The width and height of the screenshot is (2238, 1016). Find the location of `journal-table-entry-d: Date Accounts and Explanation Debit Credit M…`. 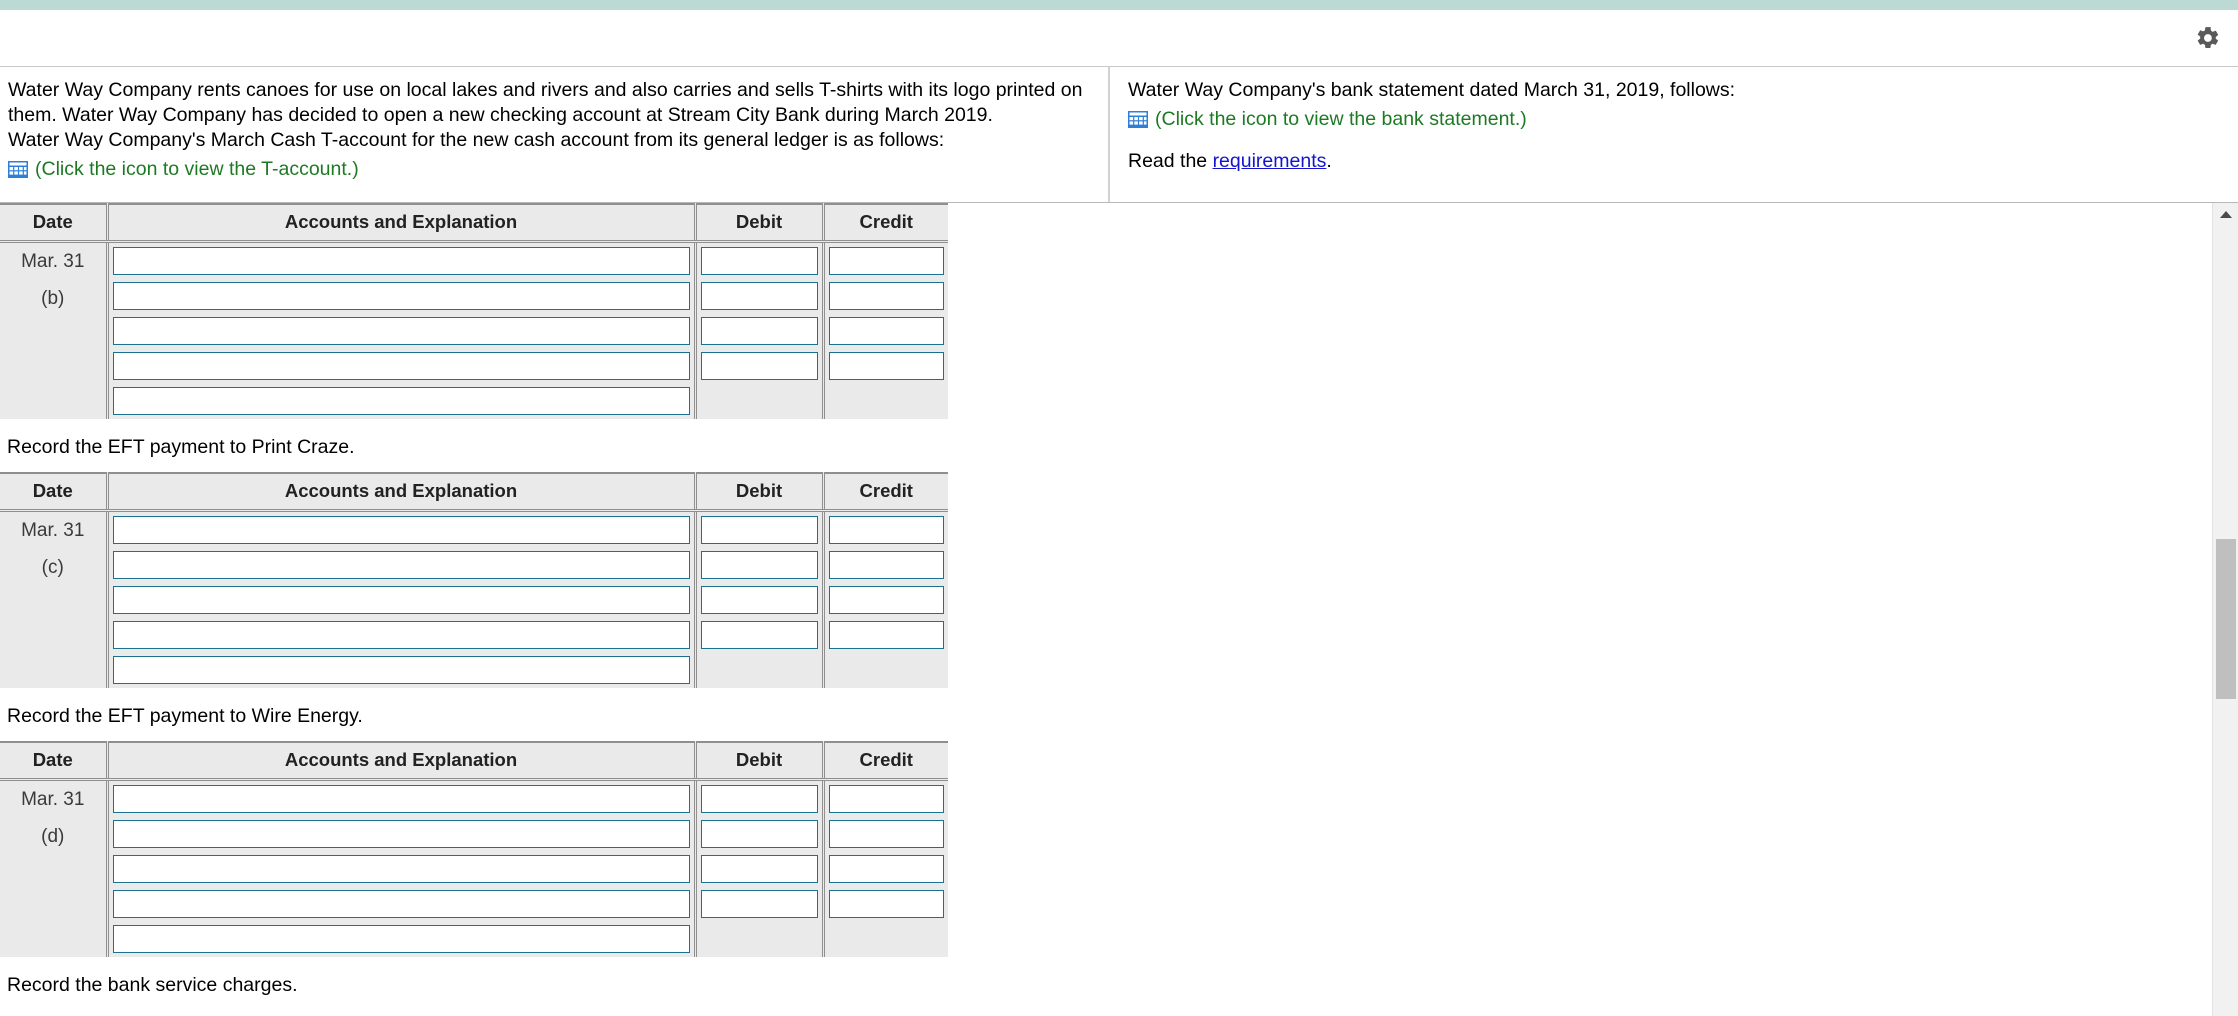

journal-table-entry-d: Date Accounts and Explanation Debit Credit M… is located at coordinates (474, 849).